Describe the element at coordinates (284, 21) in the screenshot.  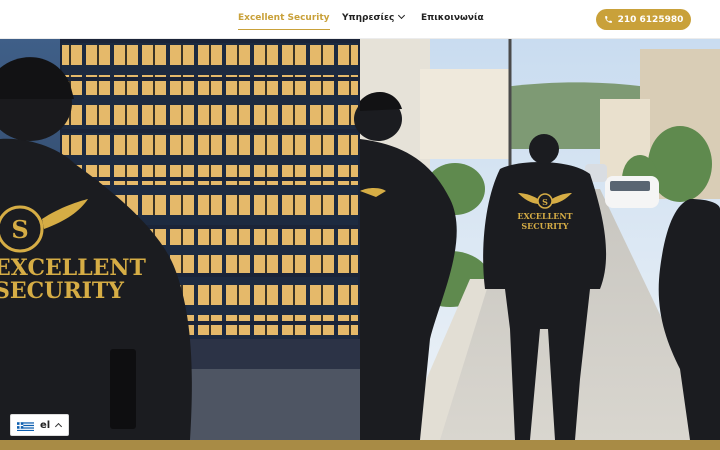
I see `nav-excellent-security: Excellent Security` at that location.